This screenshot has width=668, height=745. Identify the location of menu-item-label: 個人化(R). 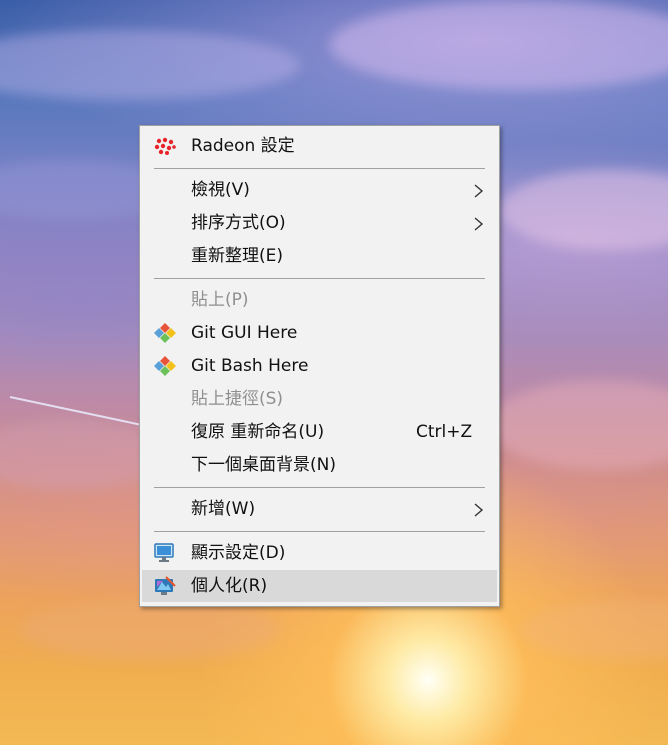
(229, 586).